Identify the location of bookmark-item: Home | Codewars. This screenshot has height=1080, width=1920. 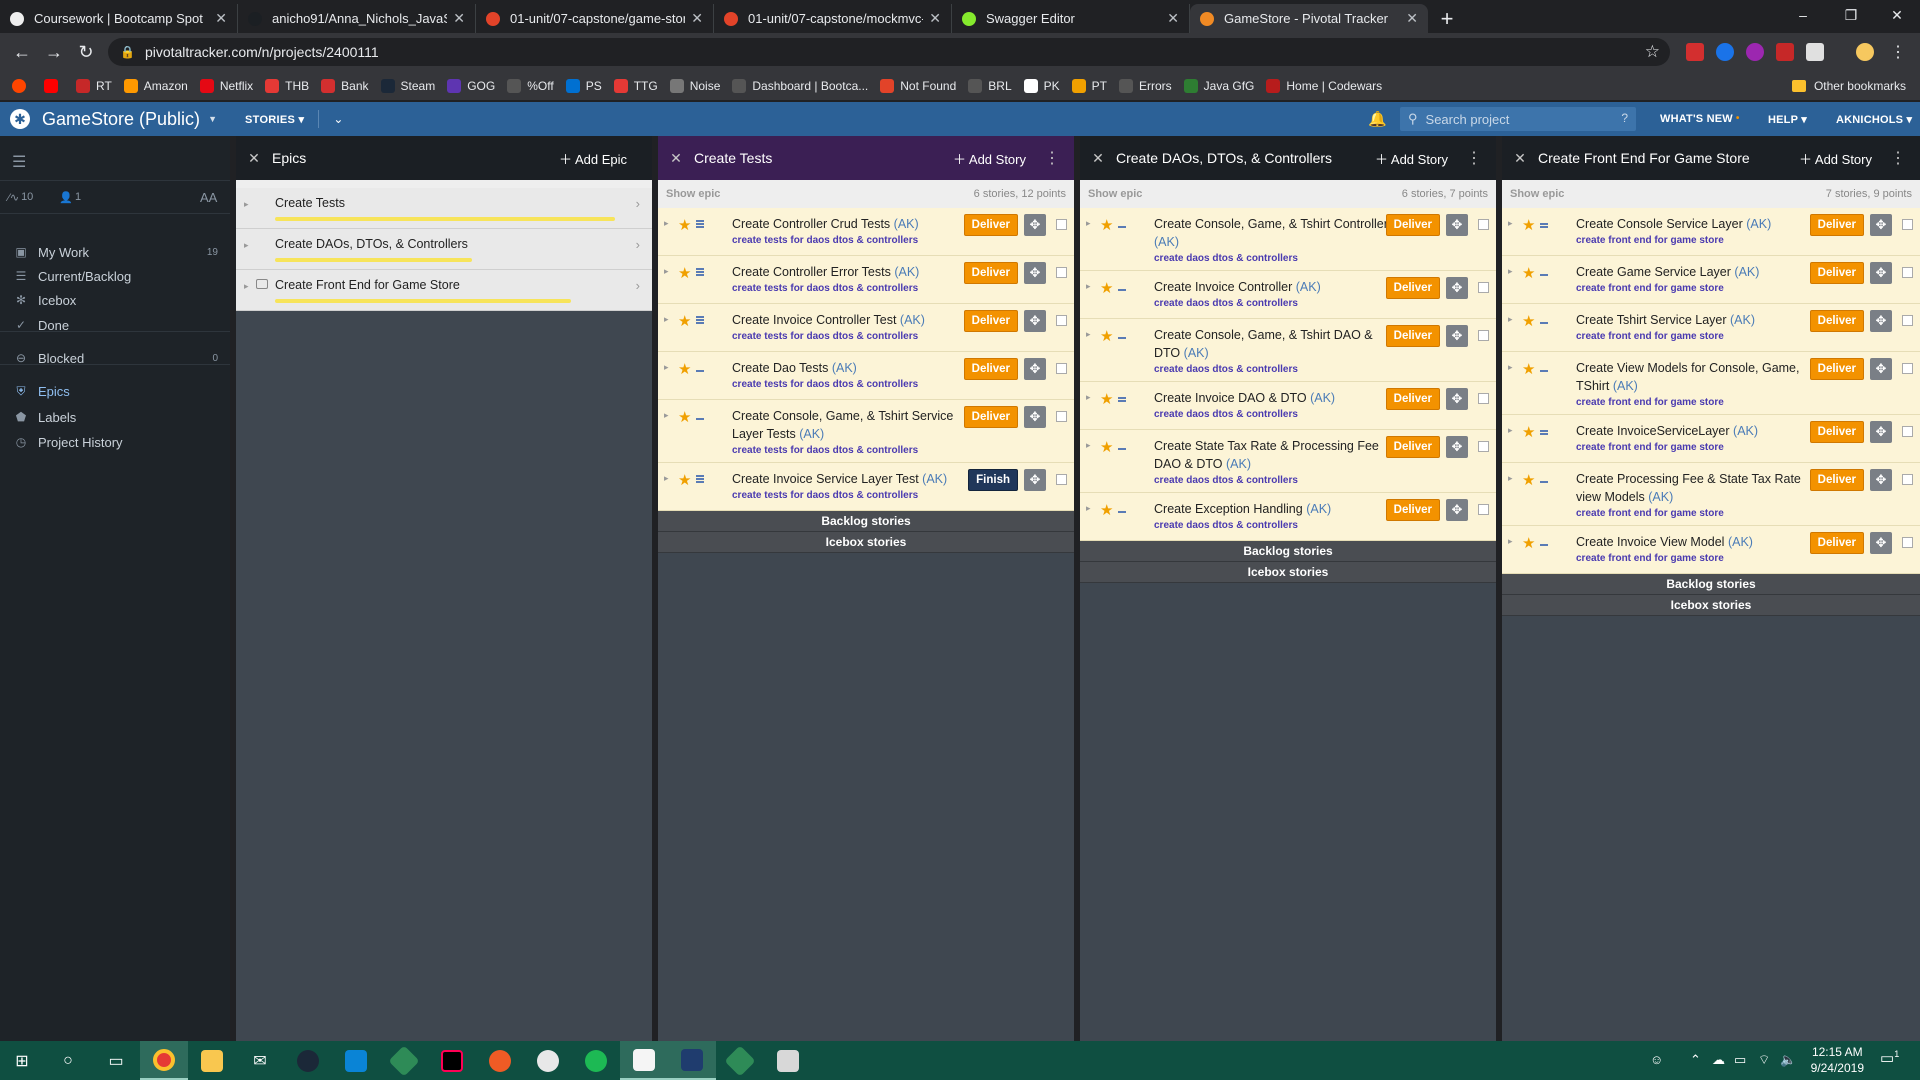
(1324, 85).